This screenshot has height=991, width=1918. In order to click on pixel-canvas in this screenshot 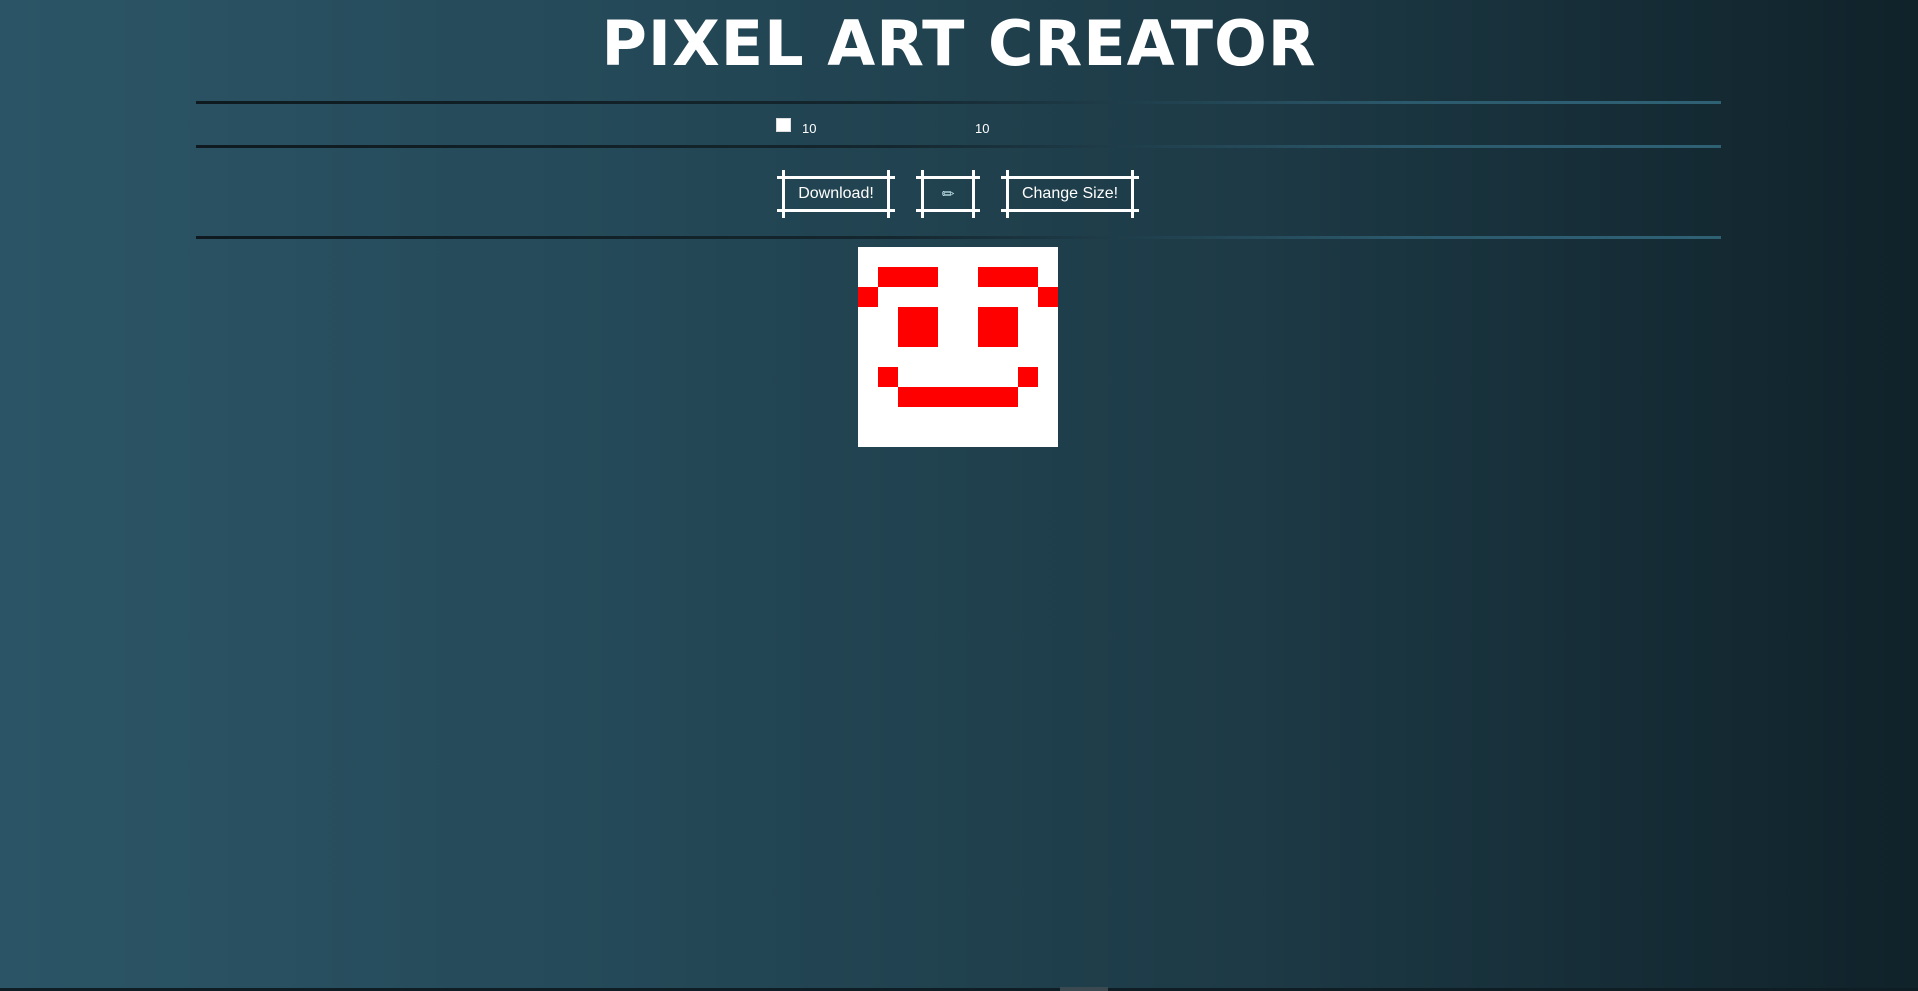, I will do `click(958, 347)`.